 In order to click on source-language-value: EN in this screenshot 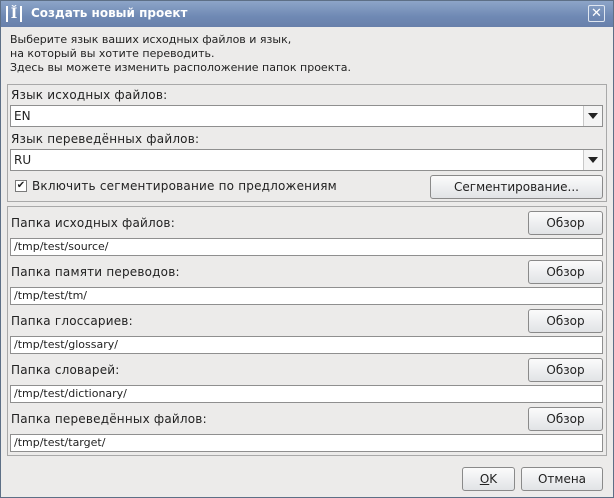, I will do `click(22, 116)`.